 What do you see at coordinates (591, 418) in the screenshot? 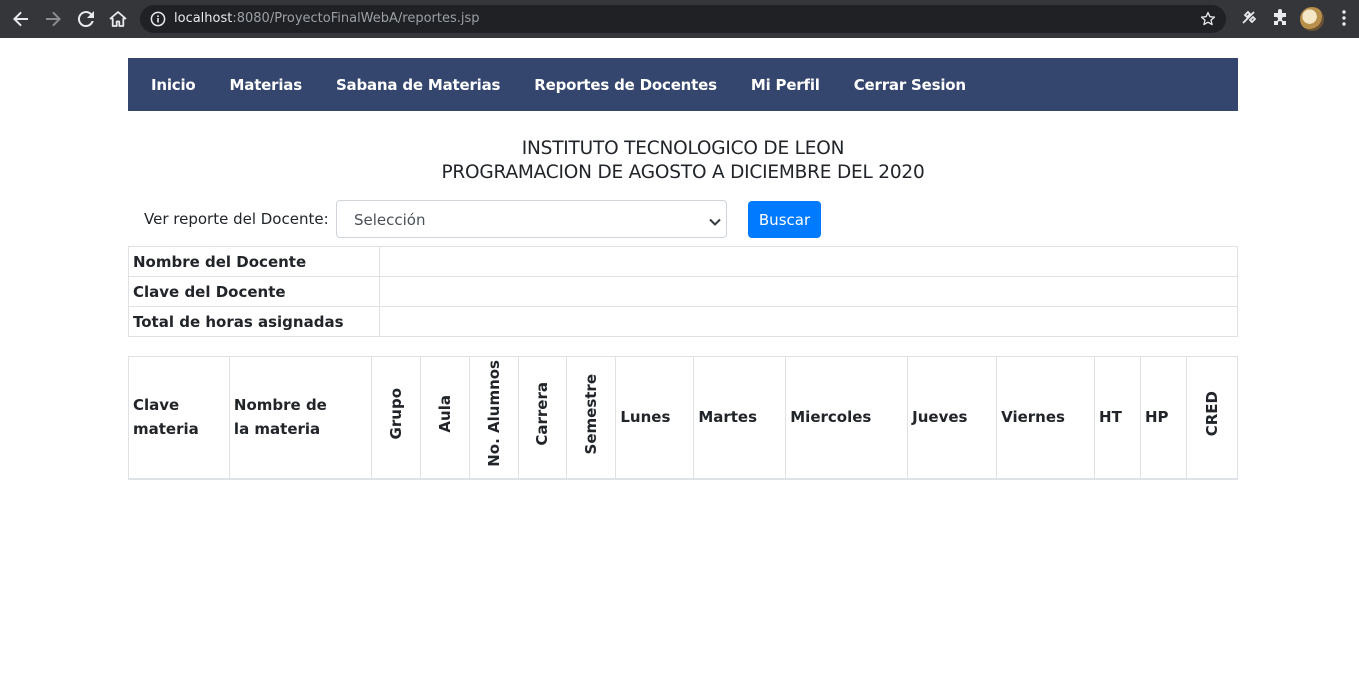
I see `col-header-semestre: Semestre` at bounding box center [591, 418].